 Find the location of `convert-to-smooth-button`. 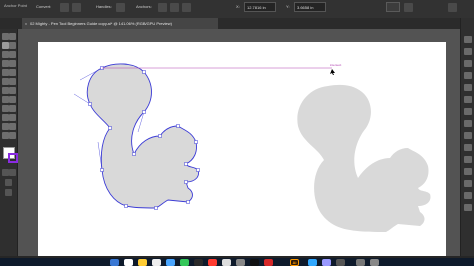

convert-to-smooth-button is located at coordinates (76, 7).